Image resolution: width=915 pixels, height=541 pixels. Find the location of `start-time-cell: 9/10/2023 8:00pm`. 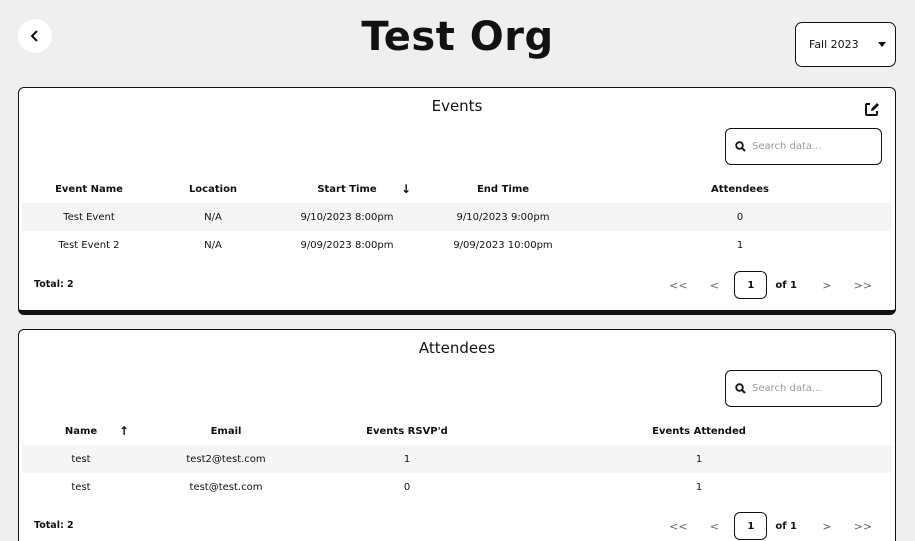

start-time-cell: 9/10/2023 8:00pm is located at coordinates (347, 217).